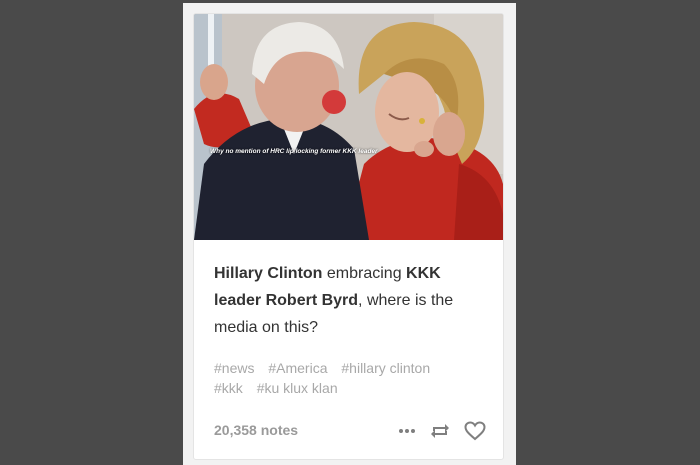  I want to click on body-bold-name: Hillary Clinton, so click(268, 273).